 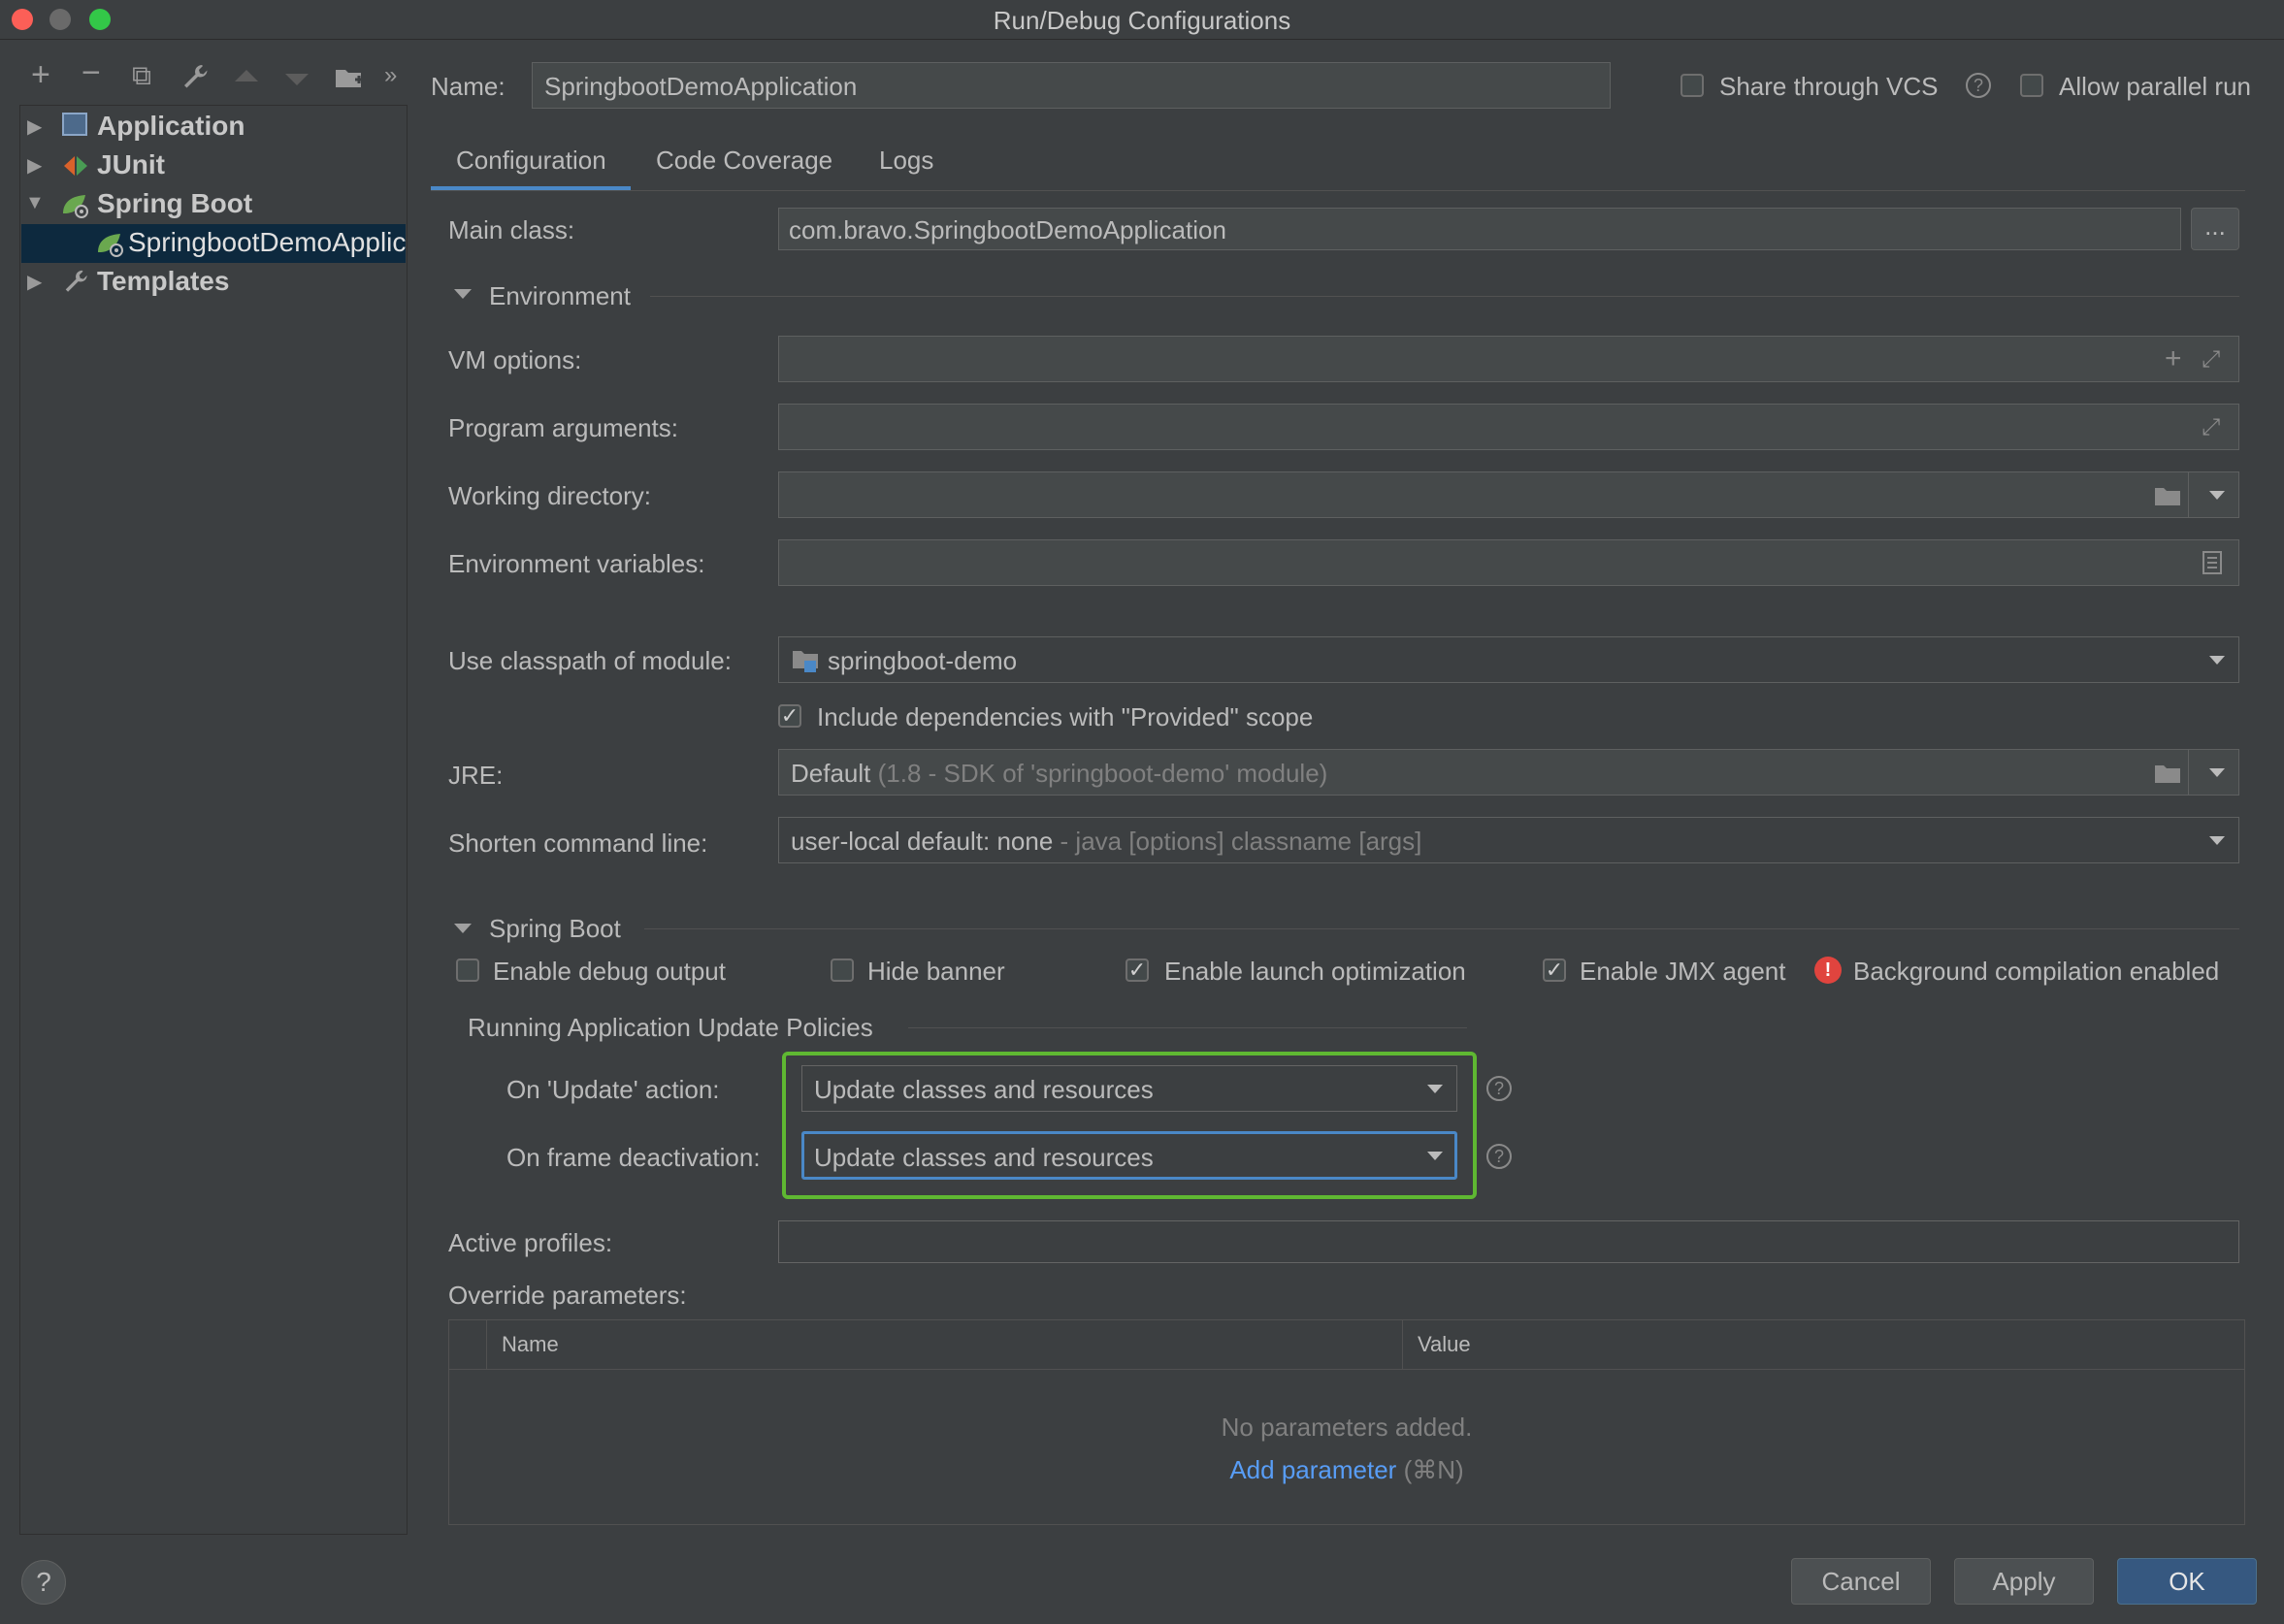 I want to click on hide-banner-label: Hide banner, so click(x=936, y=971).